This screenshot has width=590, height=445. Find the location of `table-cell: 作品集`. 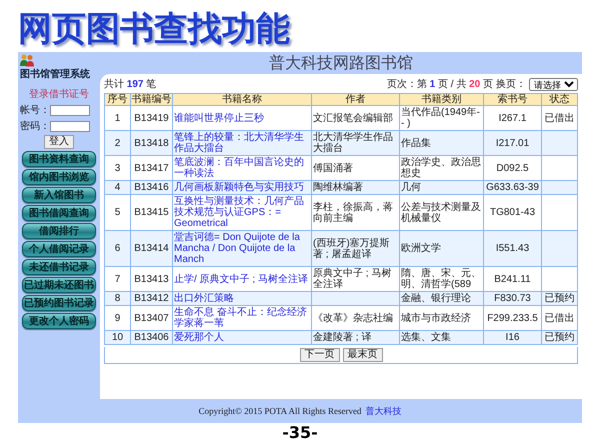

table-cell: 作品集 is located at coordinates (442, 143).